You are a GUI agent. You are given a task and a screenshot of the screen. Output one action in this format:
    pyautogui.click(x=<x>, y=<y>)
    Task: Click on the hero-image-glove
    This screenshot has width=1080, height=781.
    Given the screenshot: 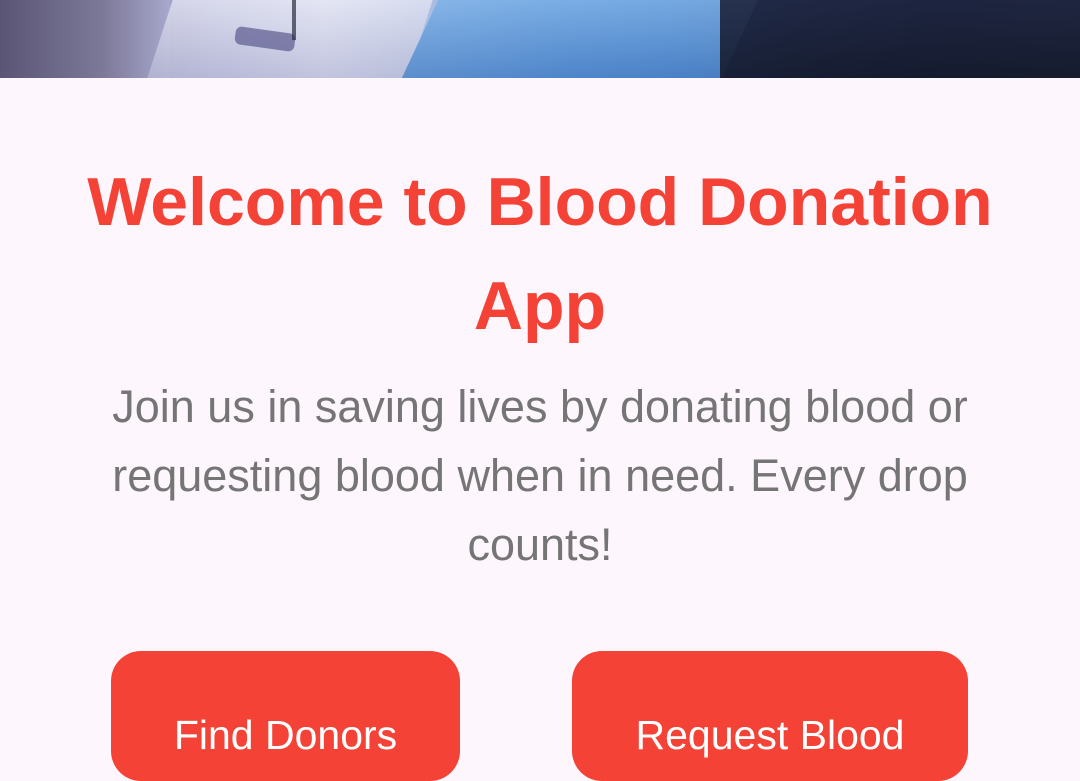 What is the action you would take?
    pyautogui.click(x=580, y=39)
    